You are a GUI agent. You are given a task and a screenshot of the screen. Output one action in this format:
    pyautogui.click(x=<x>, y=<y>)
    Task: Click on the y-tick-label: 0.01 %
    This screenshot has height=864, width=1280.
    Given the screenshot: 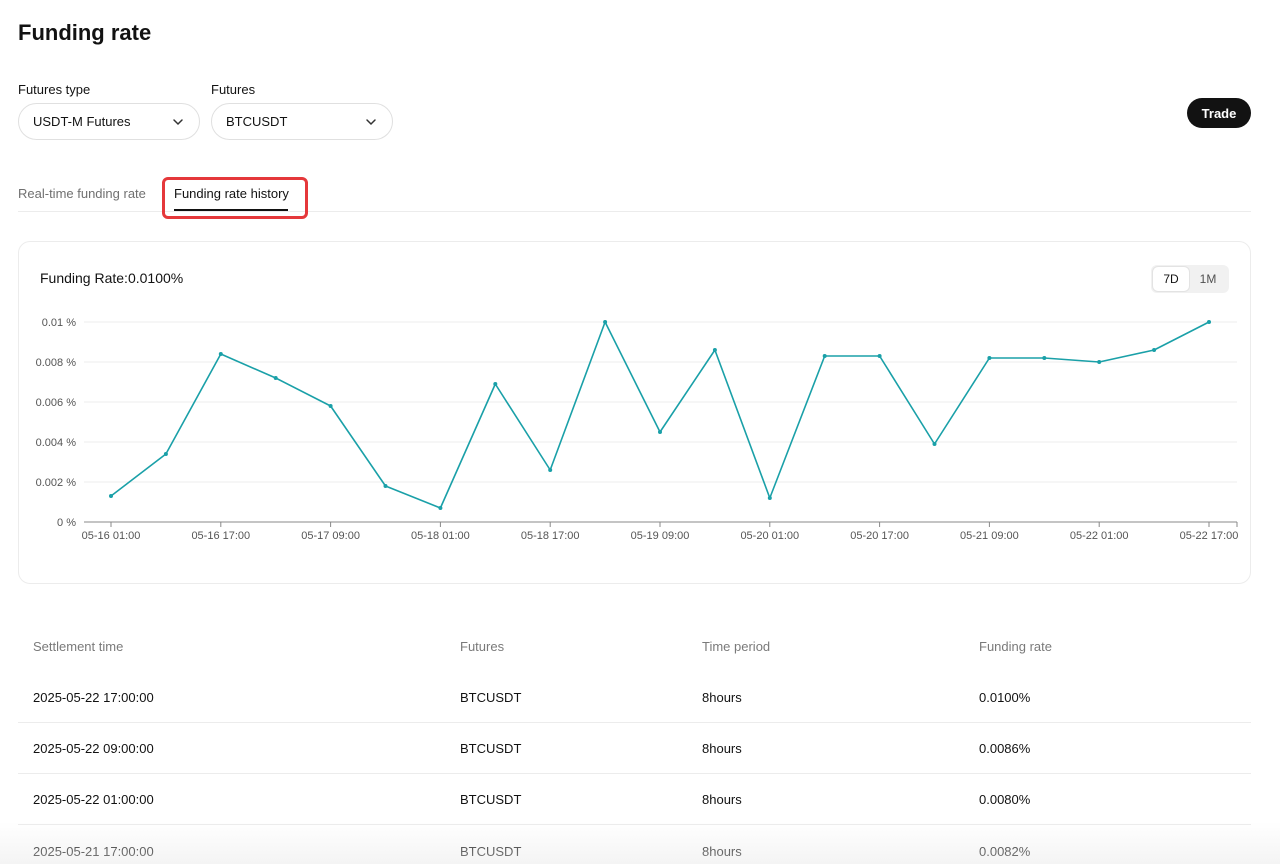 What is the action you would take?
    pyautogui.click(x=59, y=323)
    